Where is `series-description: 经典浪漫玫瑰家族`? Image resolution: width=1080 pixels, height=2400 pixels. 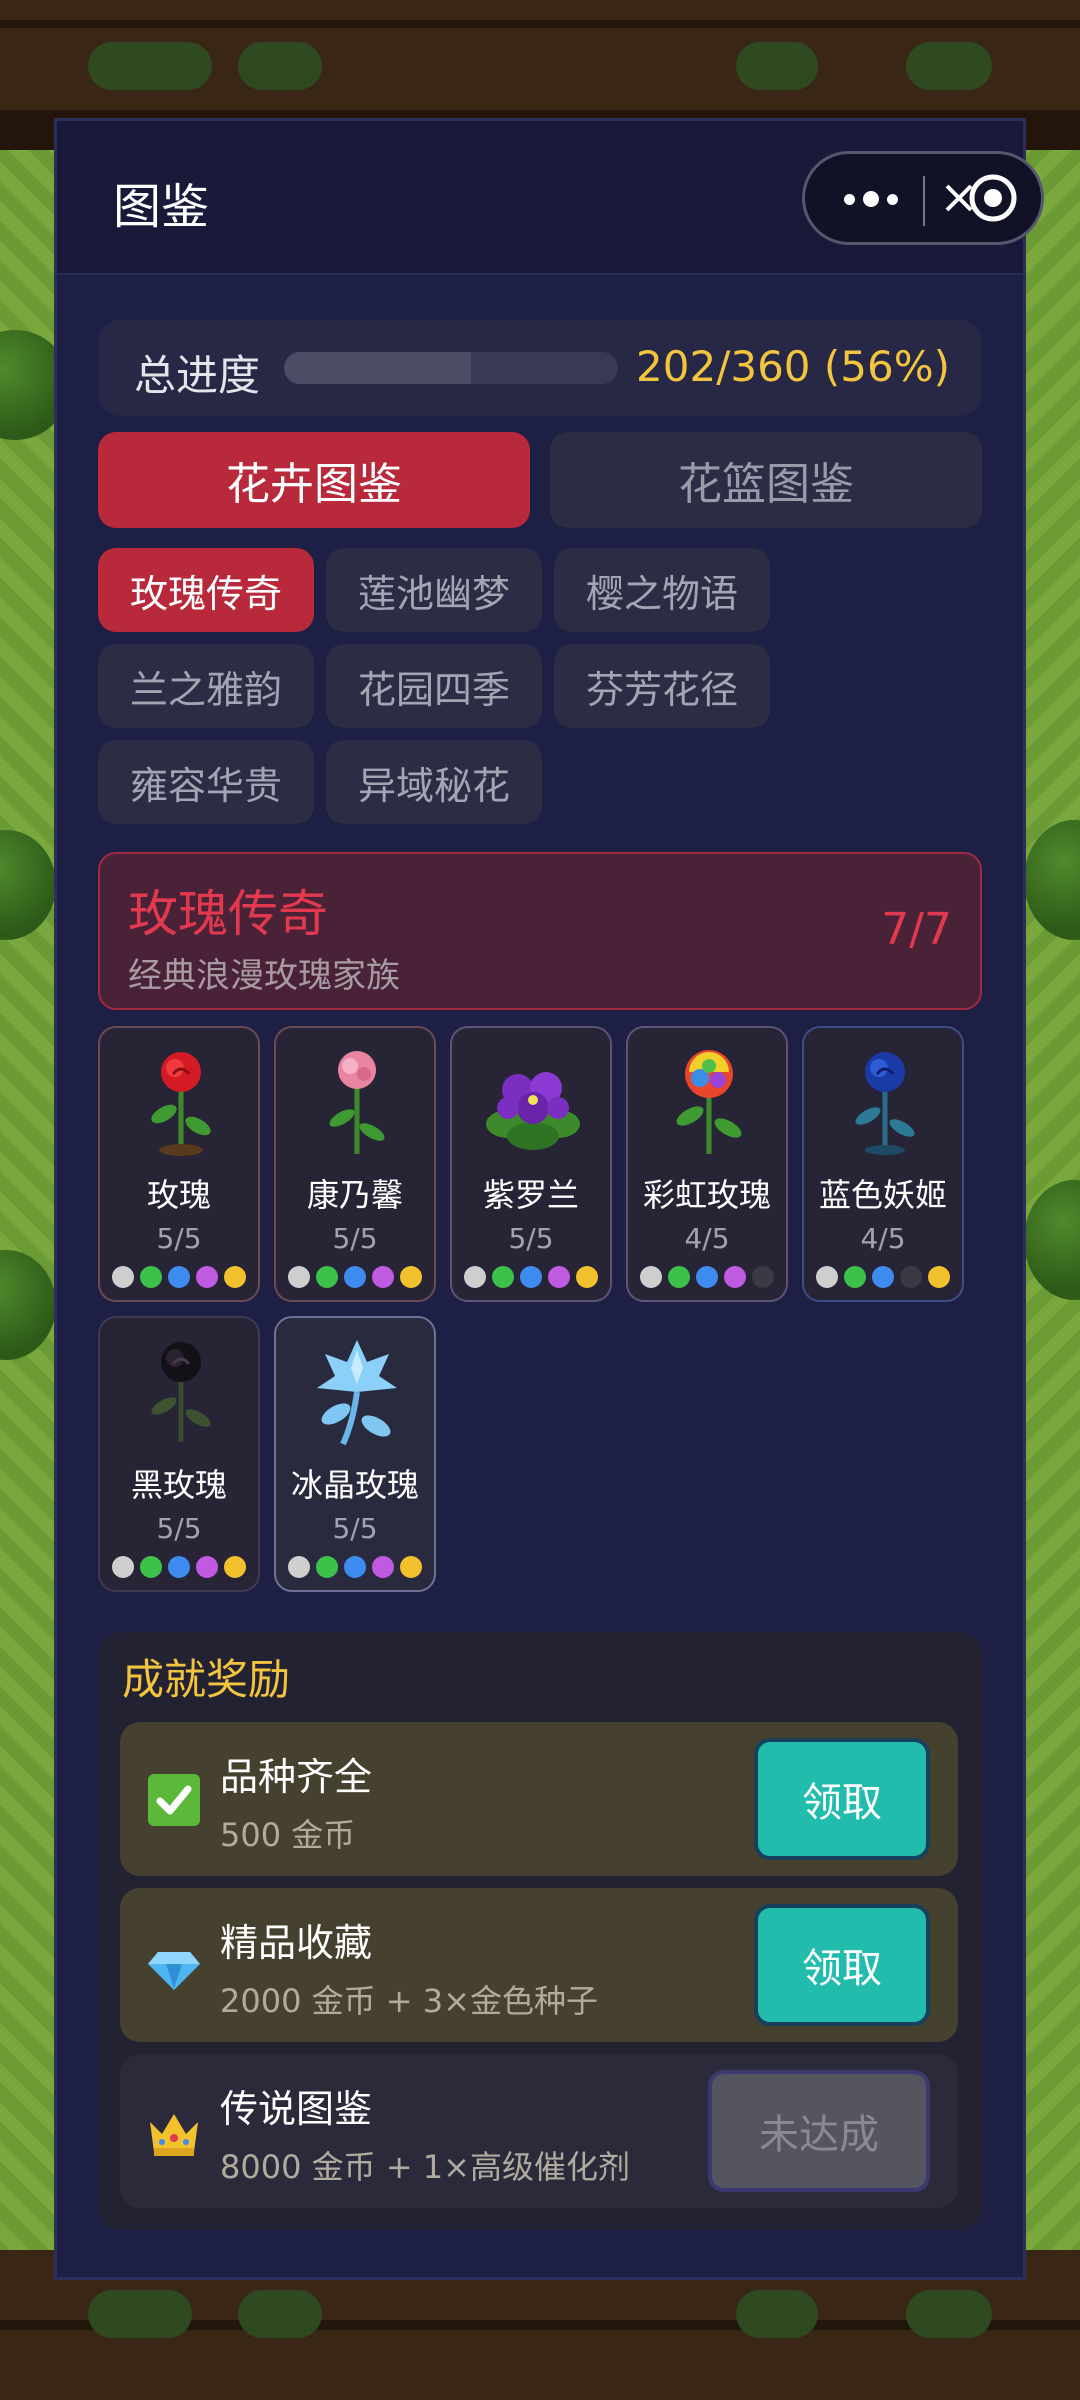 series-description: 经典浪漫玫瑰家族 is located at coordinates (264, 976).